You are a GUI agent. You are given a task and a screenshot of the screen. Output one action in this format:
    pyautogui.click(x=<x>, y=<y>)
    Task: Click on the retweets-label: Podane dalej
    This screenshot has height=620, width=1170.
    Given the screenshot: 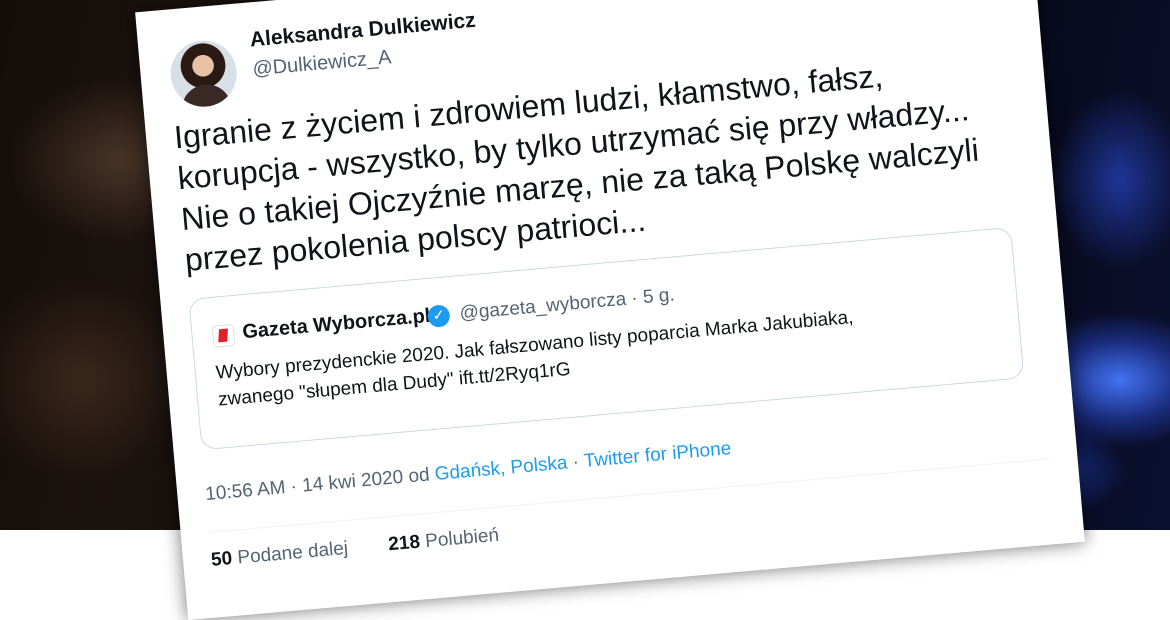 What is the action you would take?
    pyautogui.click(x=292, y=553)
    